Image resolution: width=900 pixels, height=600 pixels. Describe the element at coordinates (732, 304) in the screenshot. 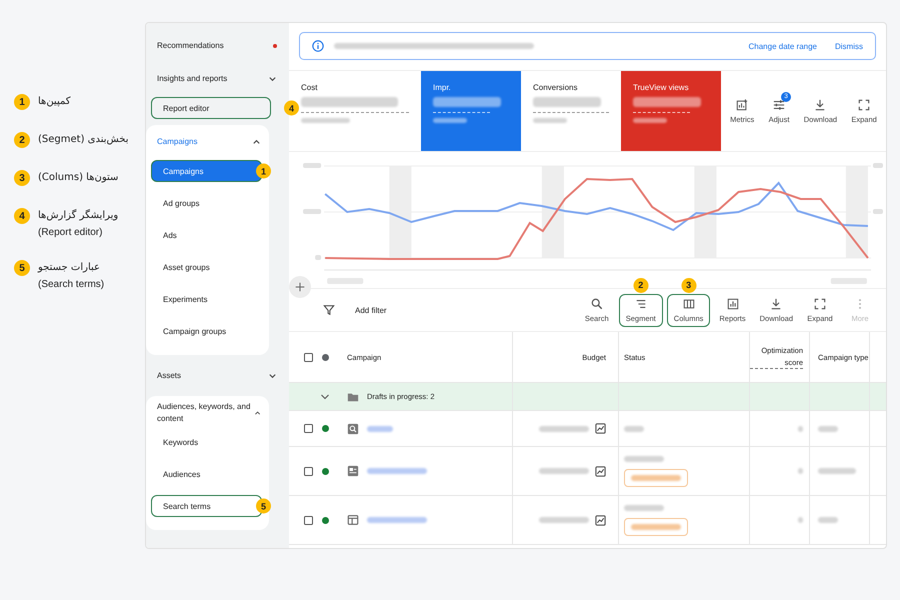

I see `bar-chart-icon` at that location.